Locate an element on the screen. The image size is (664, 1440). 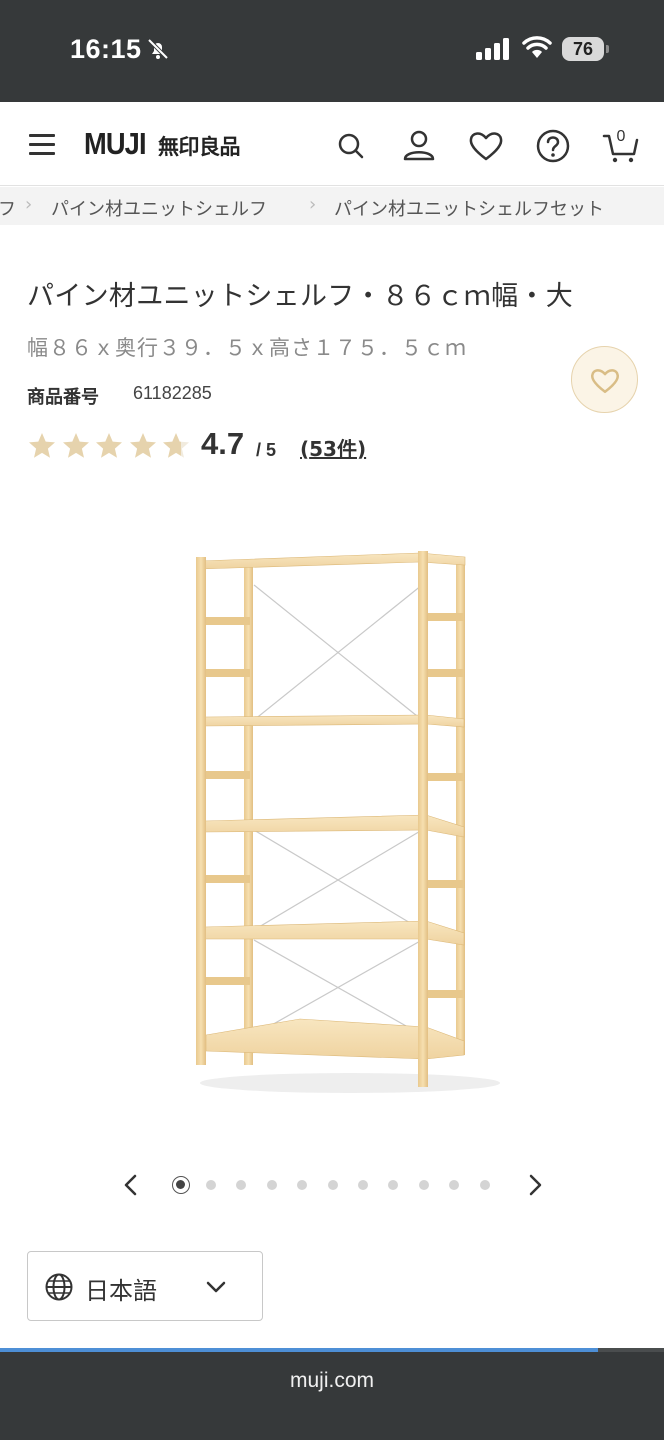
breadcrumb-item: パイン材ユニットシェルフセット is located at coordinates (469, 208).